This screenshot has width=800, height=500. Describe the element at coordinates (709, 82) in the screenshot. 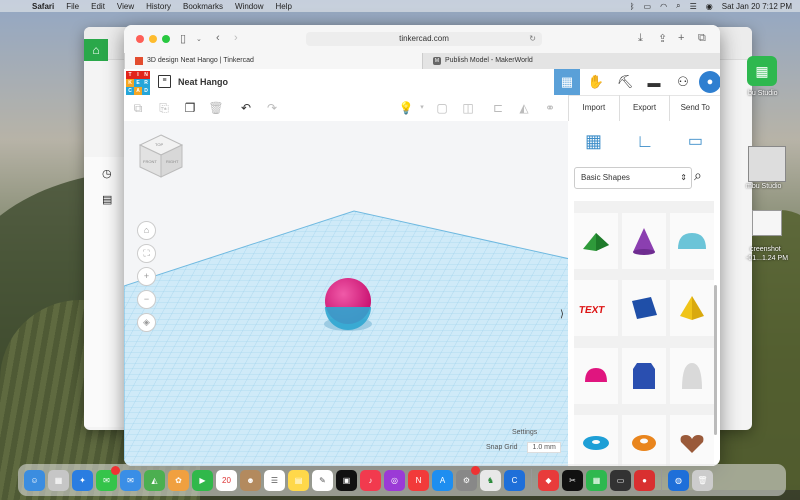

I see `avatar-icon: ●` at that location.